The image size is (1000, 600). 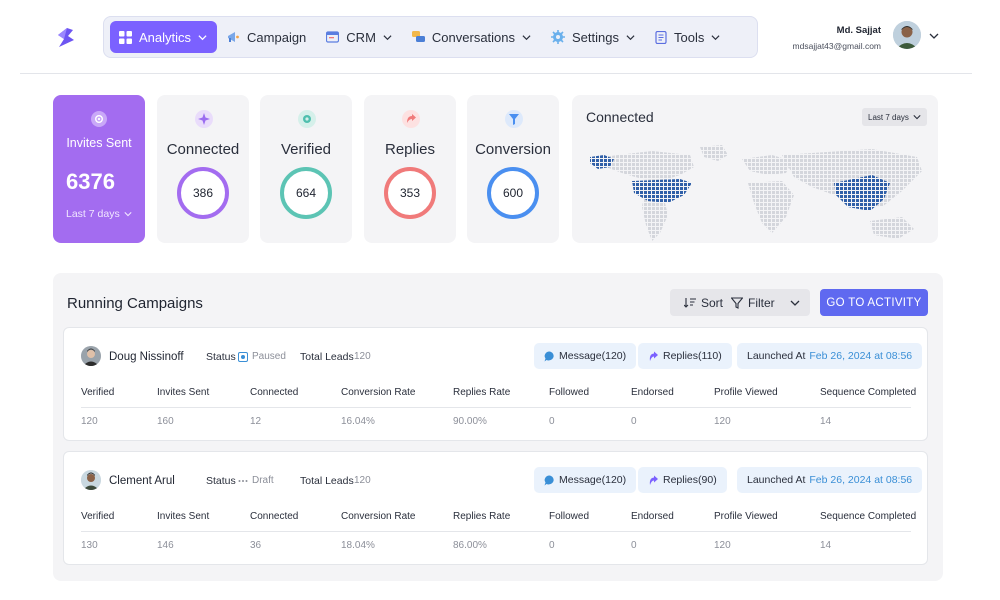 What do you see at coordinates (203, 169) in the screenshot?
I see `stat-connected: Connected 386` at bounding box center [203, 169].